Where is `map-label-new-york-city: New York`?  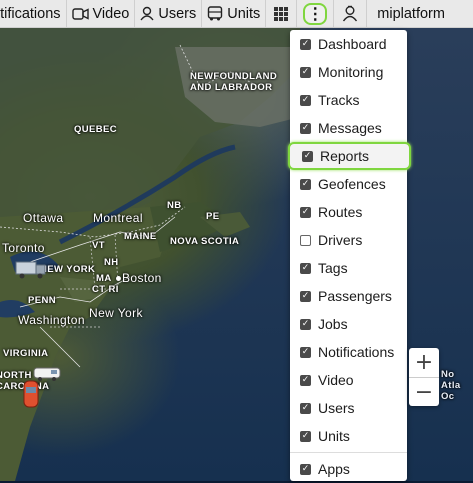
map-label-new-york-city: New York is located at coordinates (116, 313).